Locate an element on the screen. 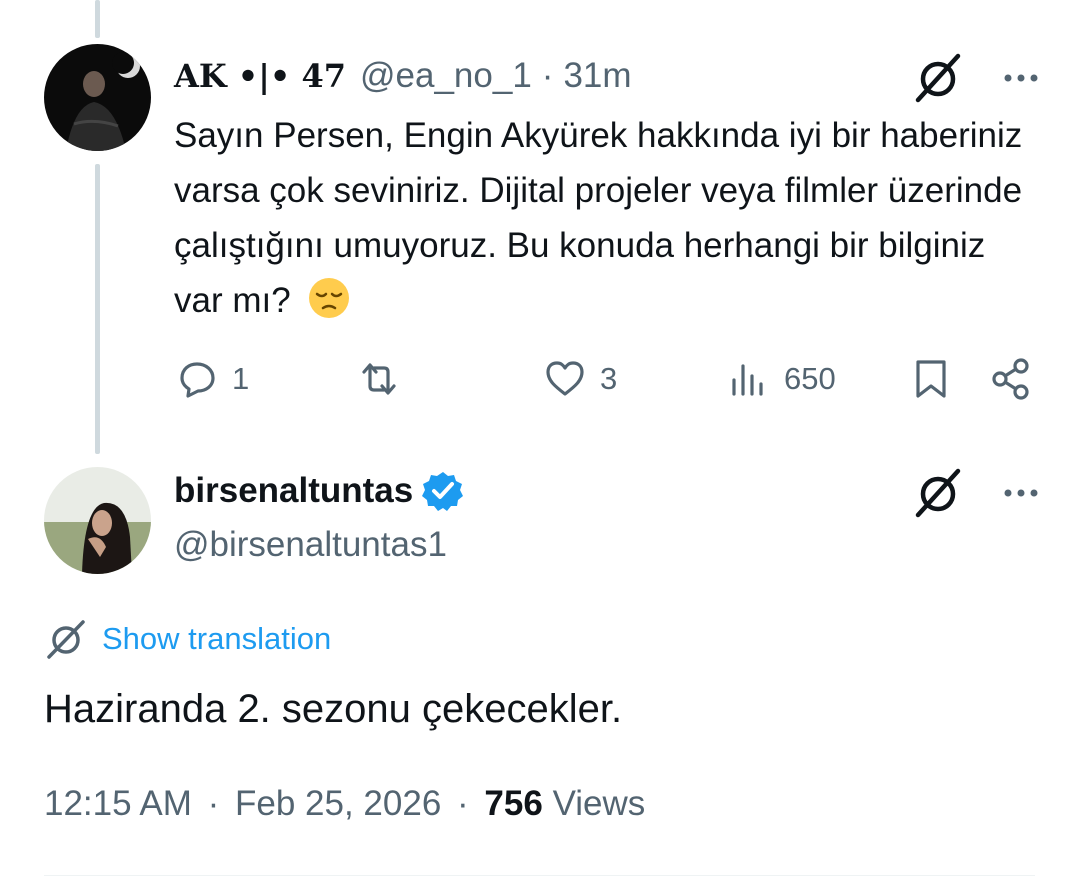 Image resolution: width=1079 pixels, height=881 pixels. display-name: birsenaltuntas is located at coordinates (293, 491).